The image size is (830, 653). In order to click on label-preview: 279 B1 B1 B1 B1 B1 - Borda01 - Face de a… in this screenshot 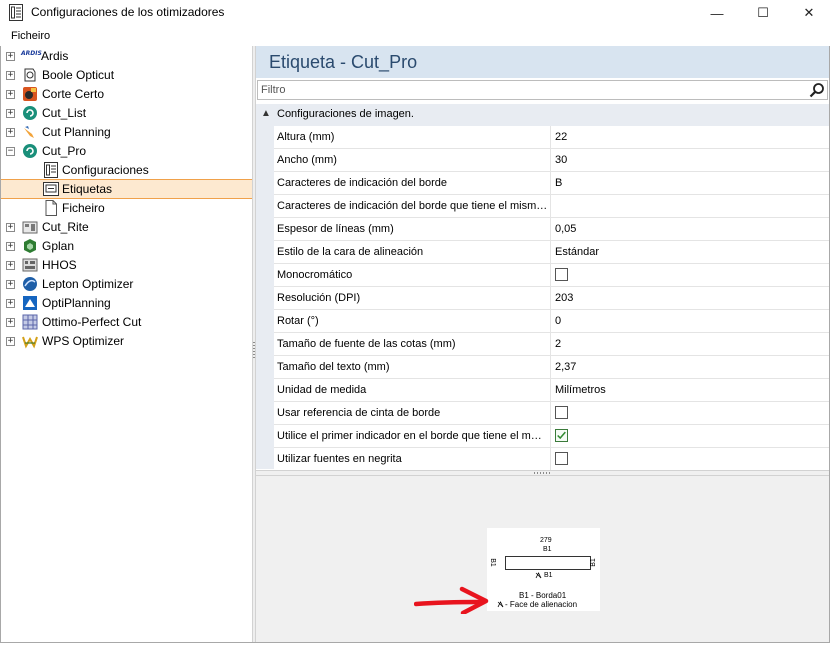, I will do `click(543, 569)`.